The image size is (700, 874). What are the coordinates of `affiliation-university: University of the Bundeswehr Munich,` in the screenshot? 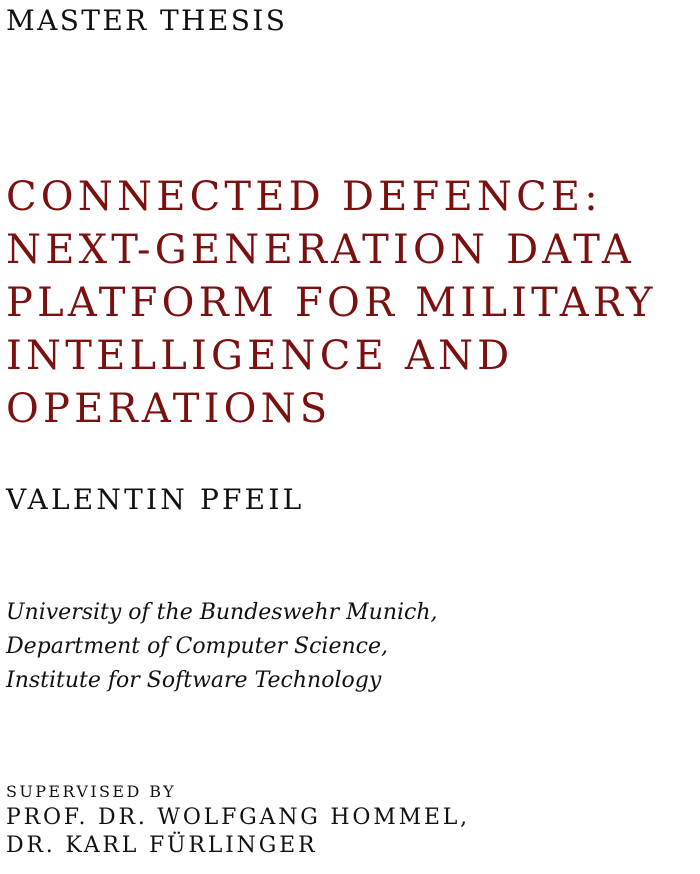 It's located at (222, 612).